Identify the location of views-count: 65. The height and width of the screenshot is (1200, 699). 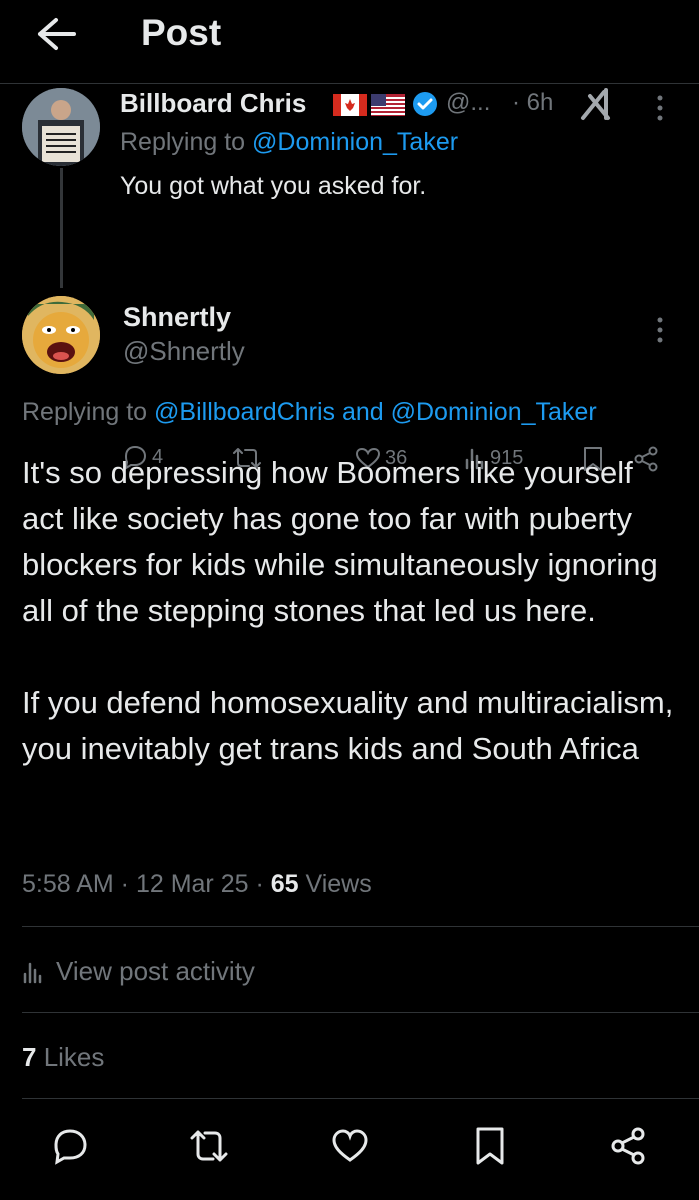
(284, 884).